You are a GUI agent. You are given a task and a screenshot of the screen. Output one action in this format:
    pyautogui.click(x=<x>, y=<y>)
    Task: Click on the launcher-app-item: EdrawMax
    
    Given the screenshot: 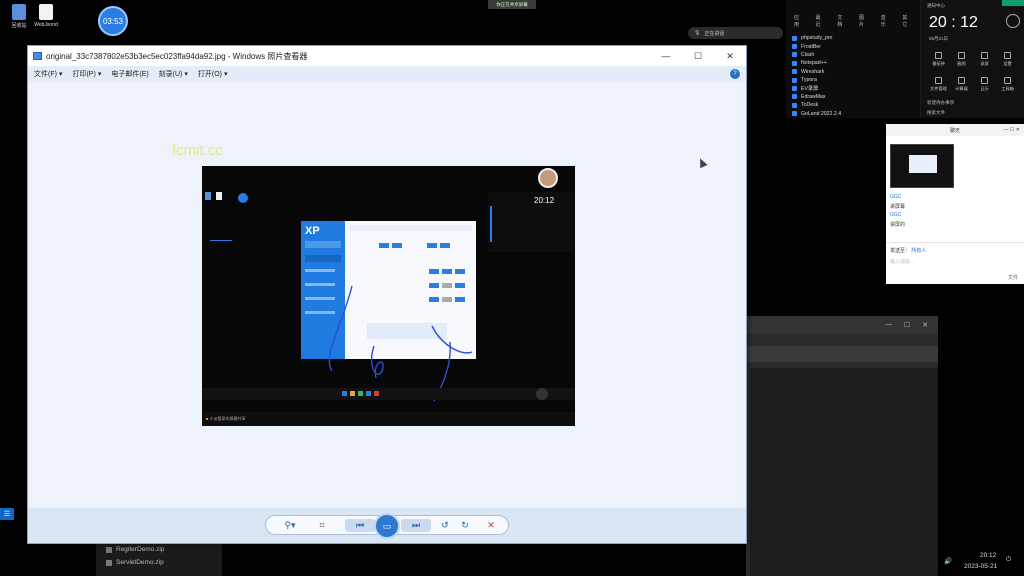 What is the action you would take?
    pyautogui.click(x=853, y=97)
    